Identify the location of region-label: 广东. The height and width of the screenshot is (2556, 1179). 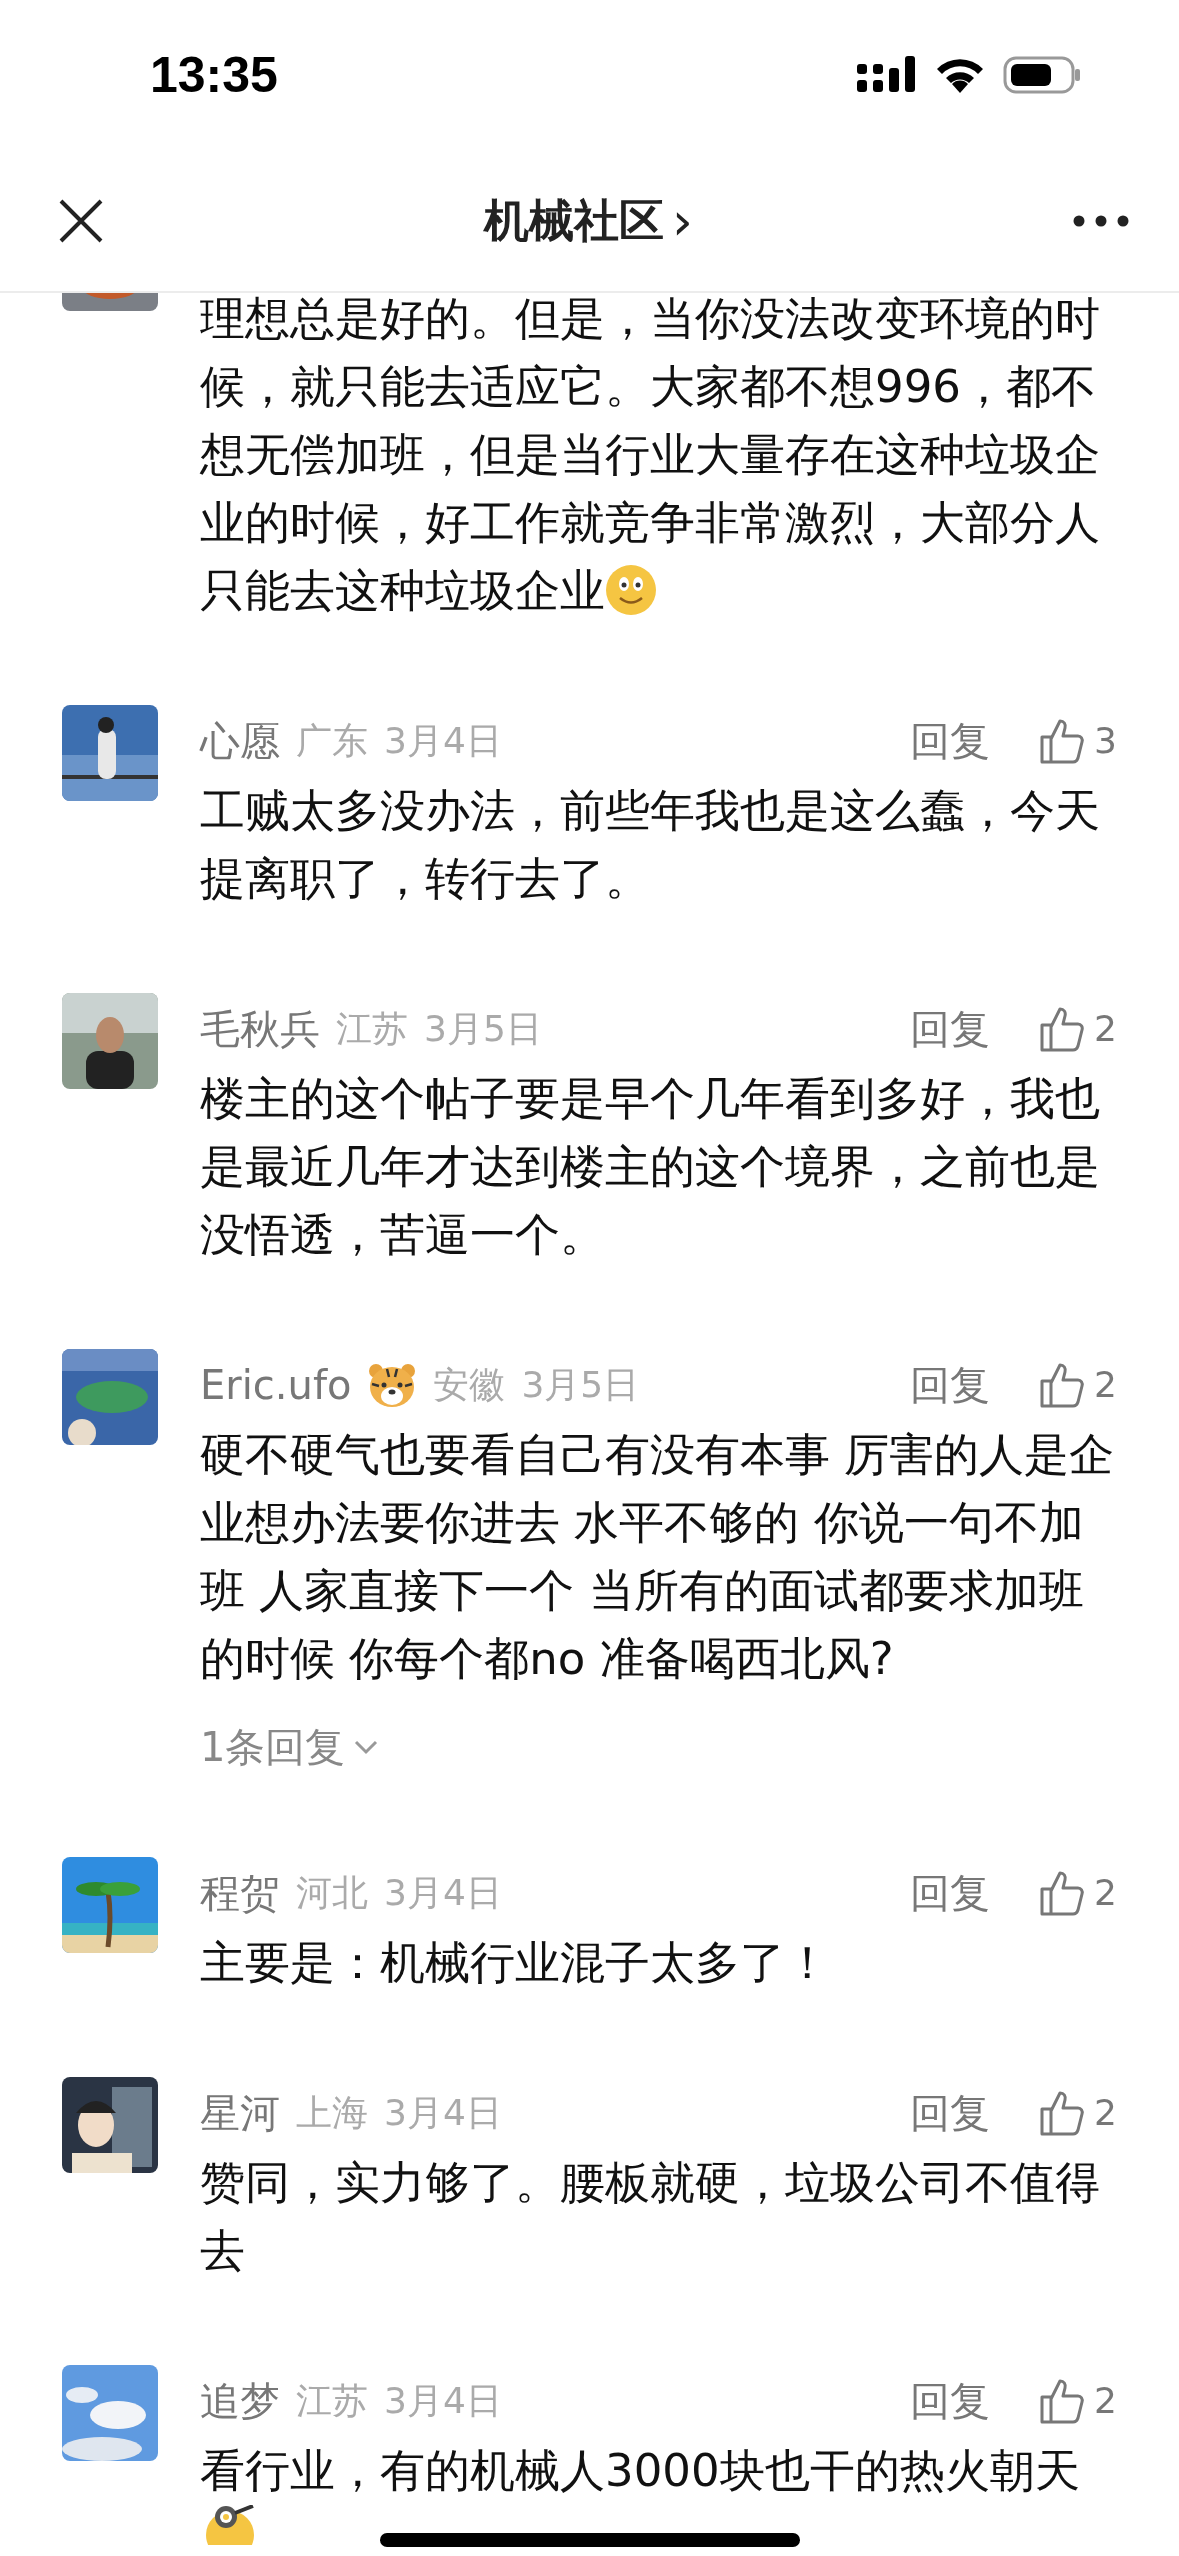
(332, 741).